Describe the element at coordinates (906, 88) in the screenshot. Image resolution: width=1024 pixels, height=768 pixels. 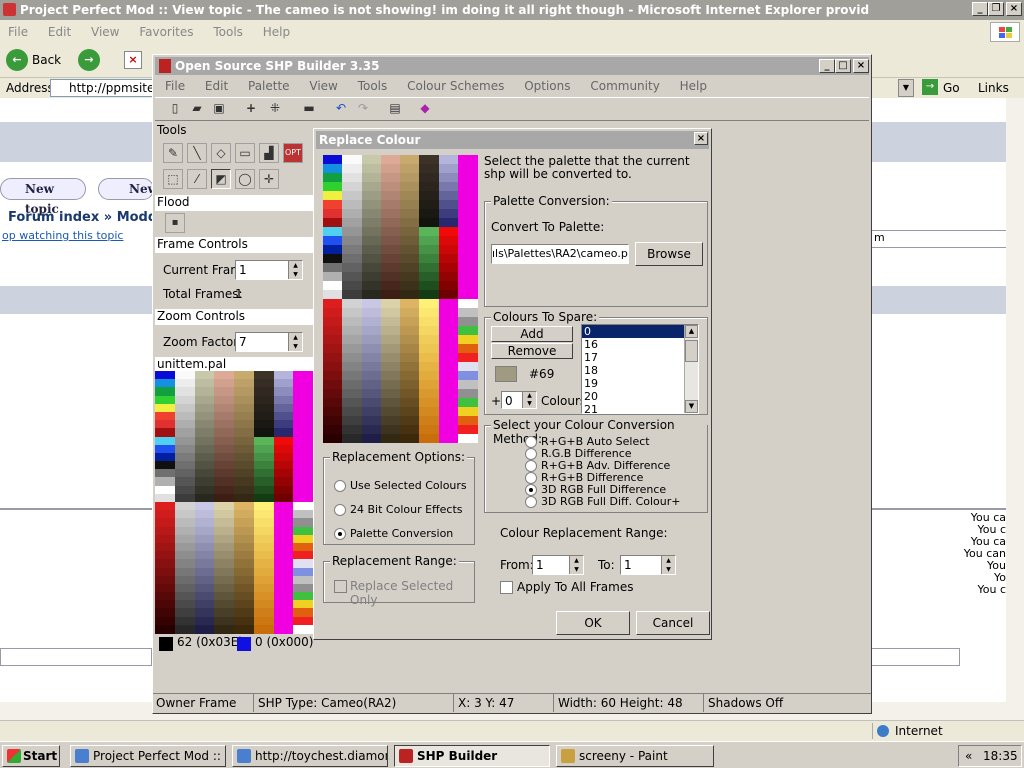
I see `address-dropdown-icon: ▼` at that location.